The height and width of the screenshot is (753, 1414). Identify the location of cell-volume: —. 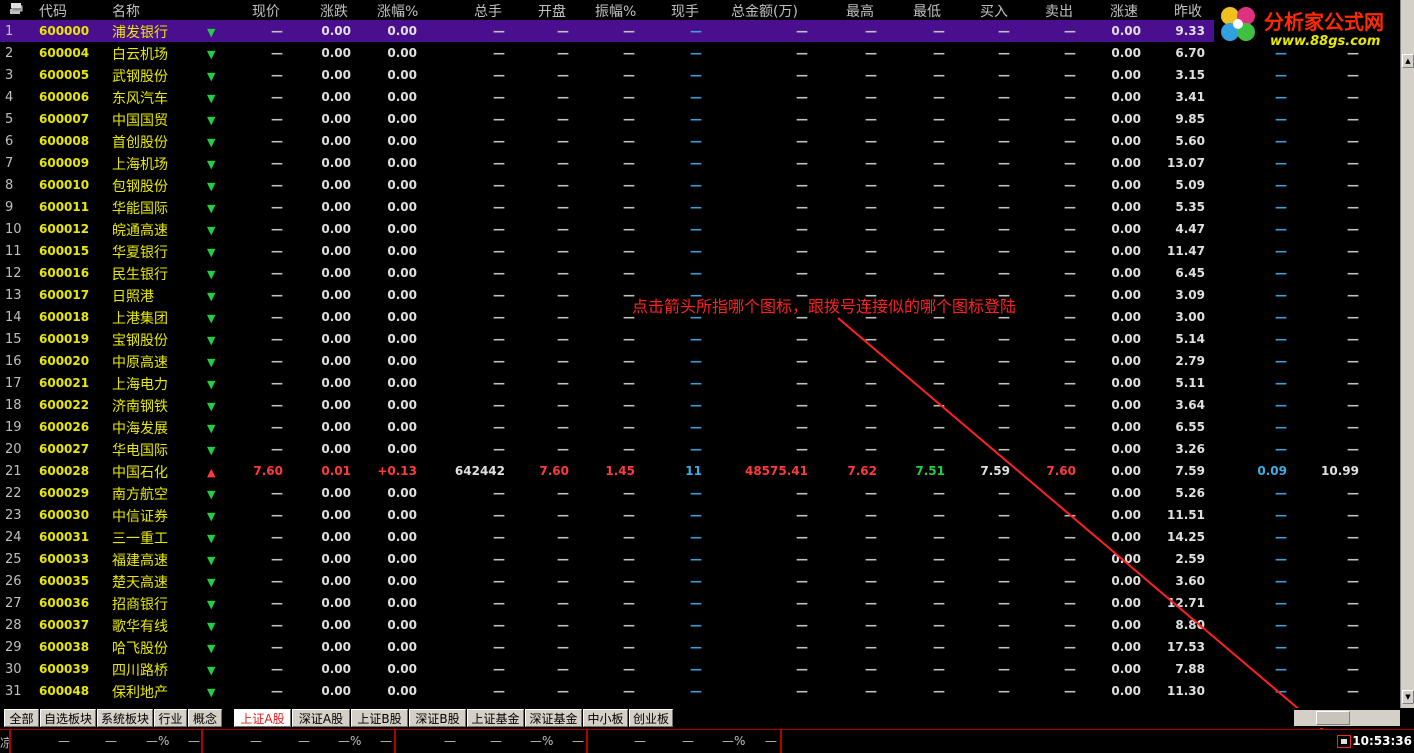
(499, 207).